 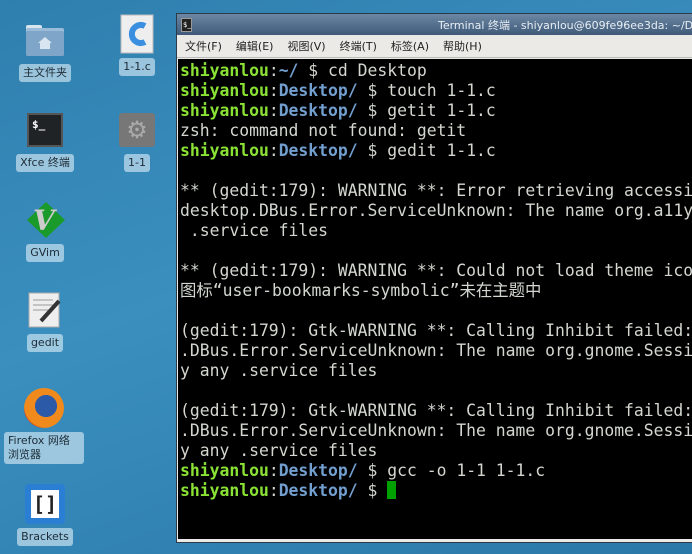 I want to click on desktop-icon-gvim: V GVim, so click(x=45, y=231).